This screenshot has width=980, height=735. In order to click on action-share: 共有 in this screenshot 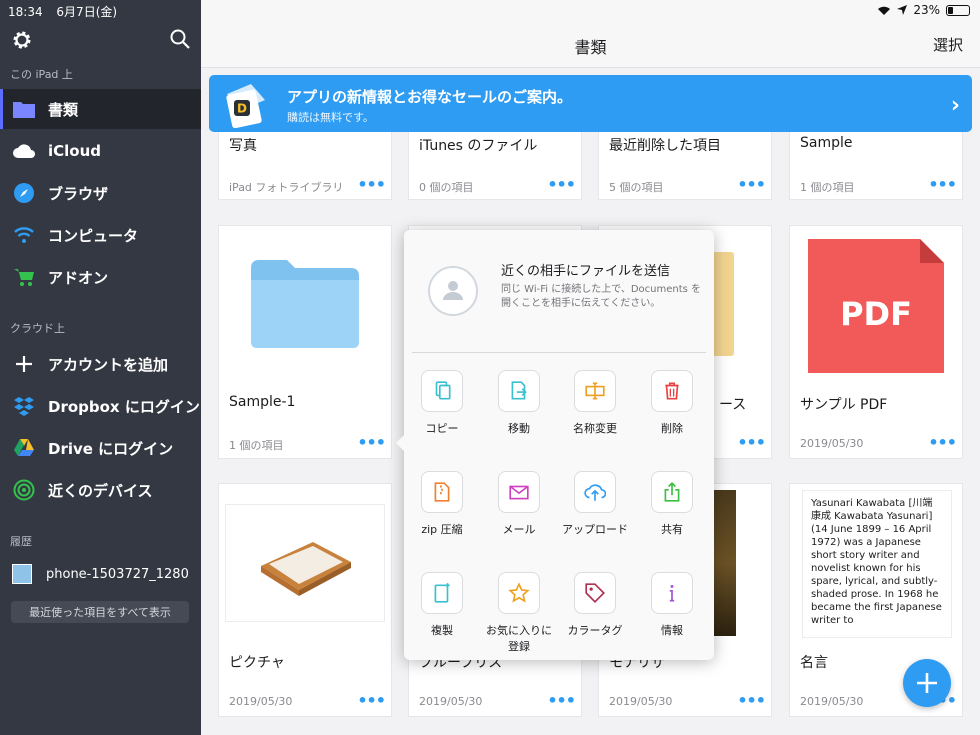, I will do `click(672, 504)`.